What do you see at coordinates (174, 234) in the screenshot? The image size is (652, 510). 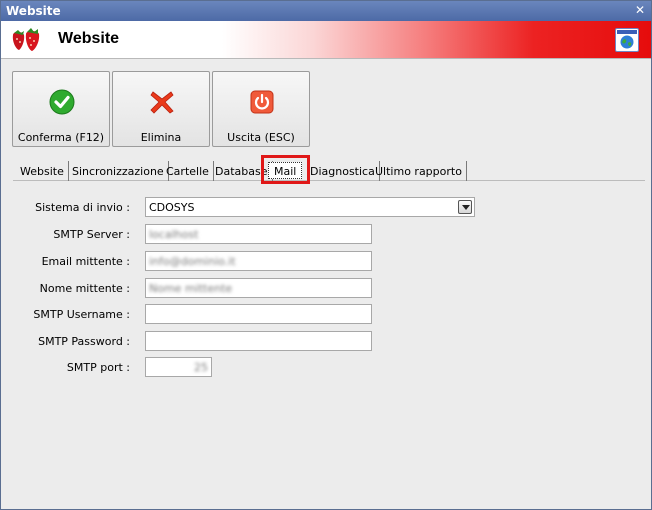 I see `smtp-server-value: localhost` at bounding box center [174, 234].